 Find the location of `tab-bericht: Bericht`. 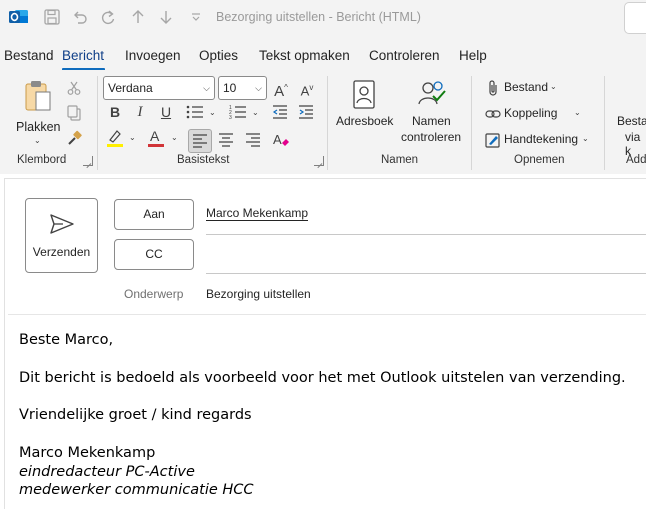

tab-bericht: Bericht is located at coordinates (83, 55).